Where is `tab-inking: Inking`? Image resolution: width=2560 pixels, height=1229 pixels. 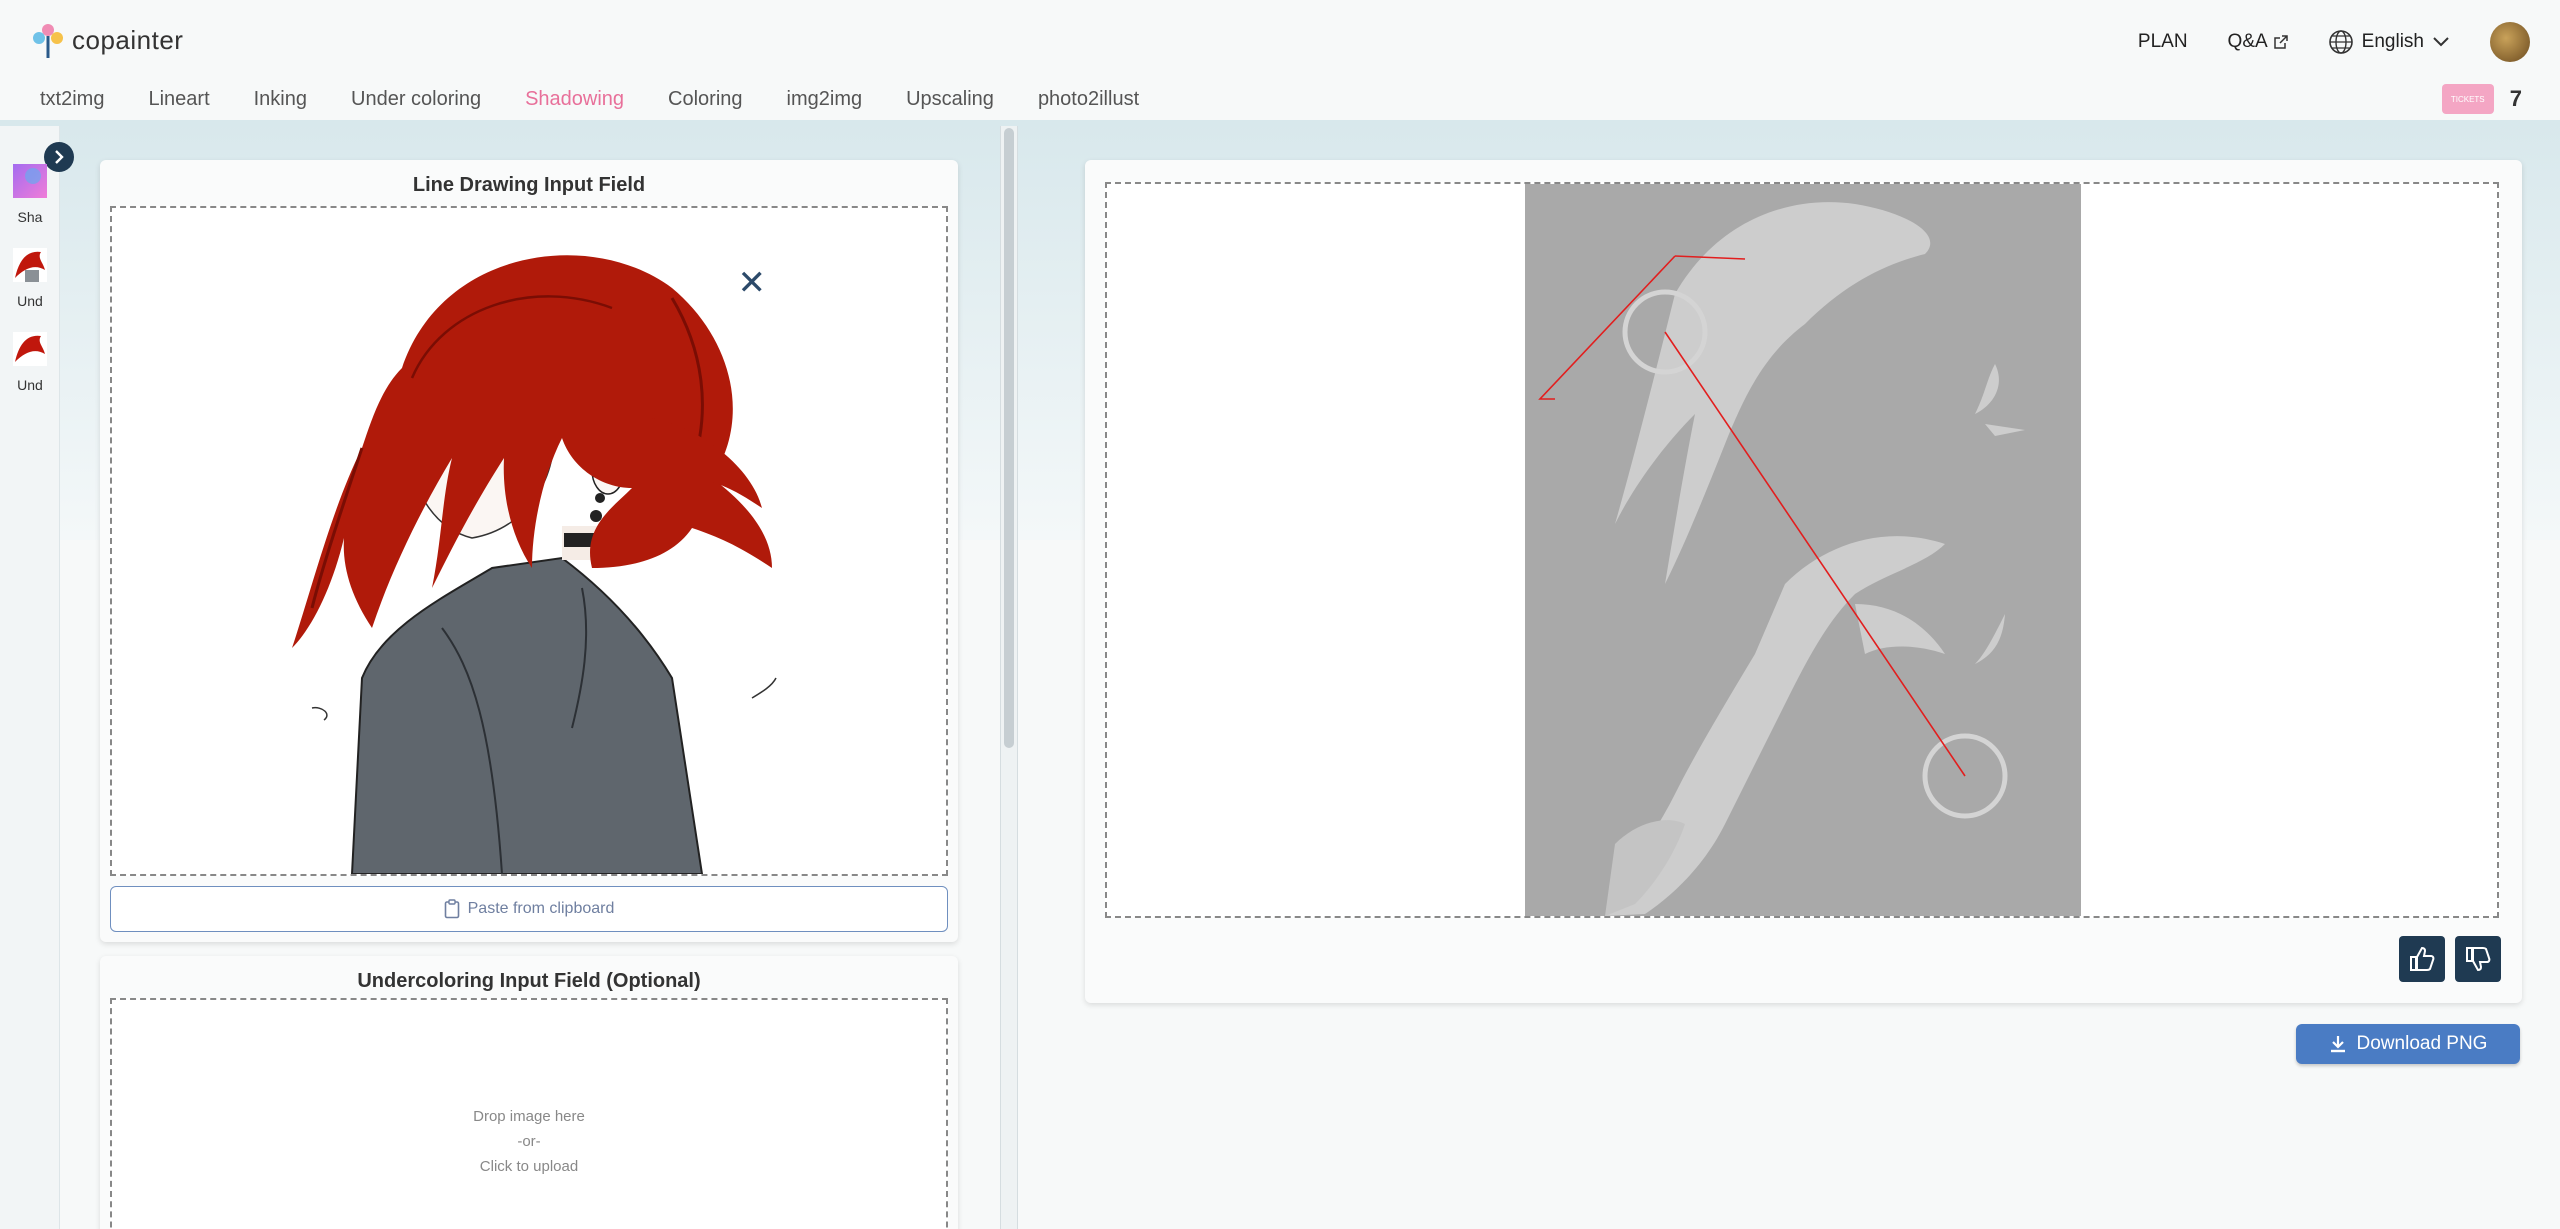
tab-inking: Inking is located at coordinates (280, 99).